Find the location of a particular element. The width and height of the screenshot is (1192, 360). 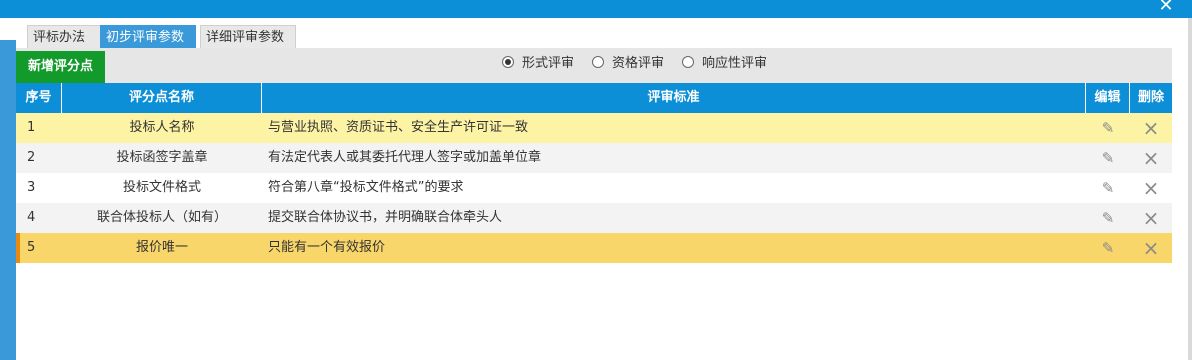

table-row: 1 投标人名称 与营业执照、资质证书、安全生产许可证一致 ✎ × is located at coordinates (594, 128).